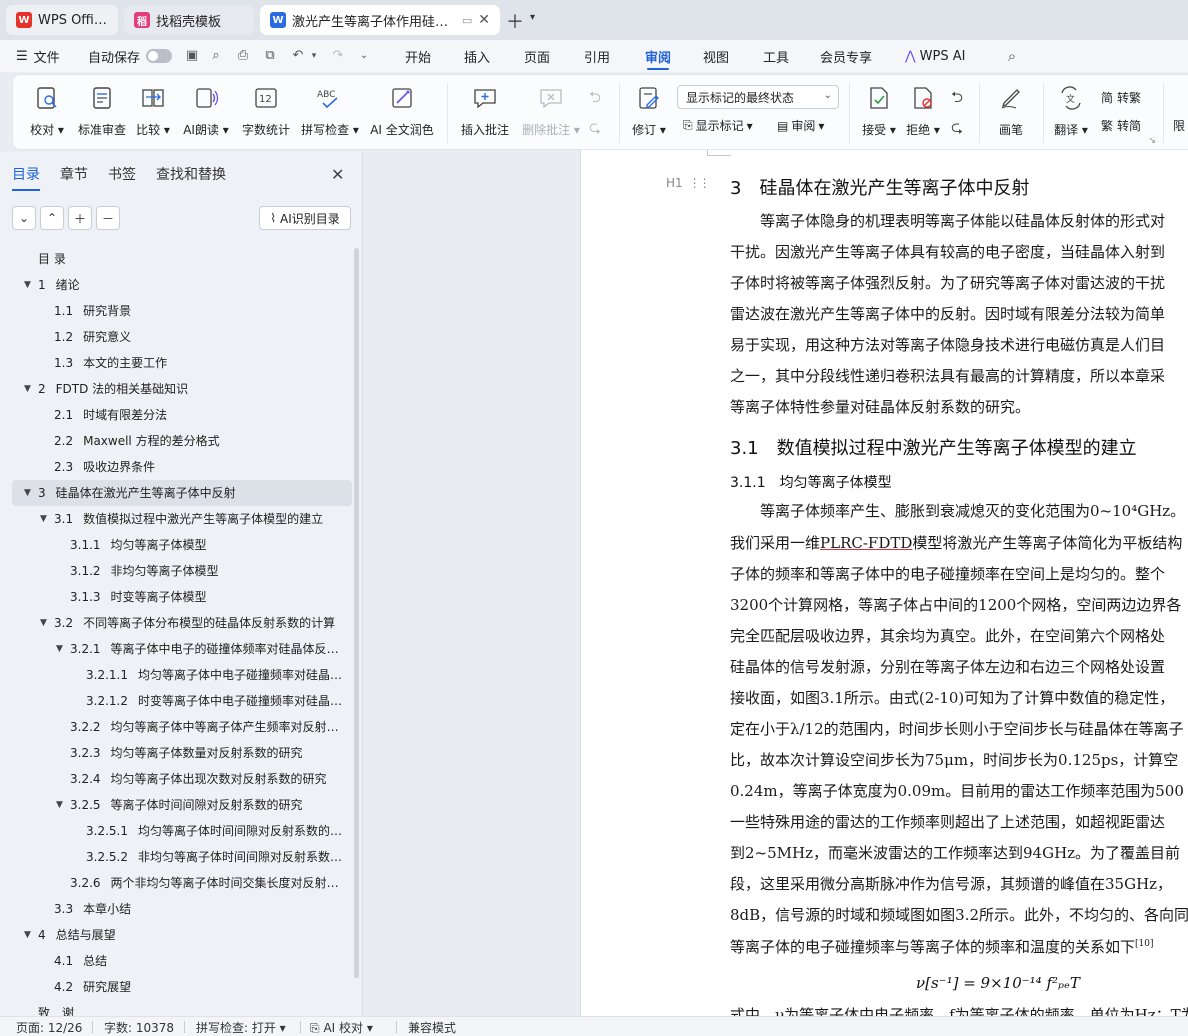 The width and height of the screenshot is (1188, 1036). What do you see at coordinates (38, 56) in the screenshot?
I see `file-menu: ☰ 文件` at bounding box center [38, 56].